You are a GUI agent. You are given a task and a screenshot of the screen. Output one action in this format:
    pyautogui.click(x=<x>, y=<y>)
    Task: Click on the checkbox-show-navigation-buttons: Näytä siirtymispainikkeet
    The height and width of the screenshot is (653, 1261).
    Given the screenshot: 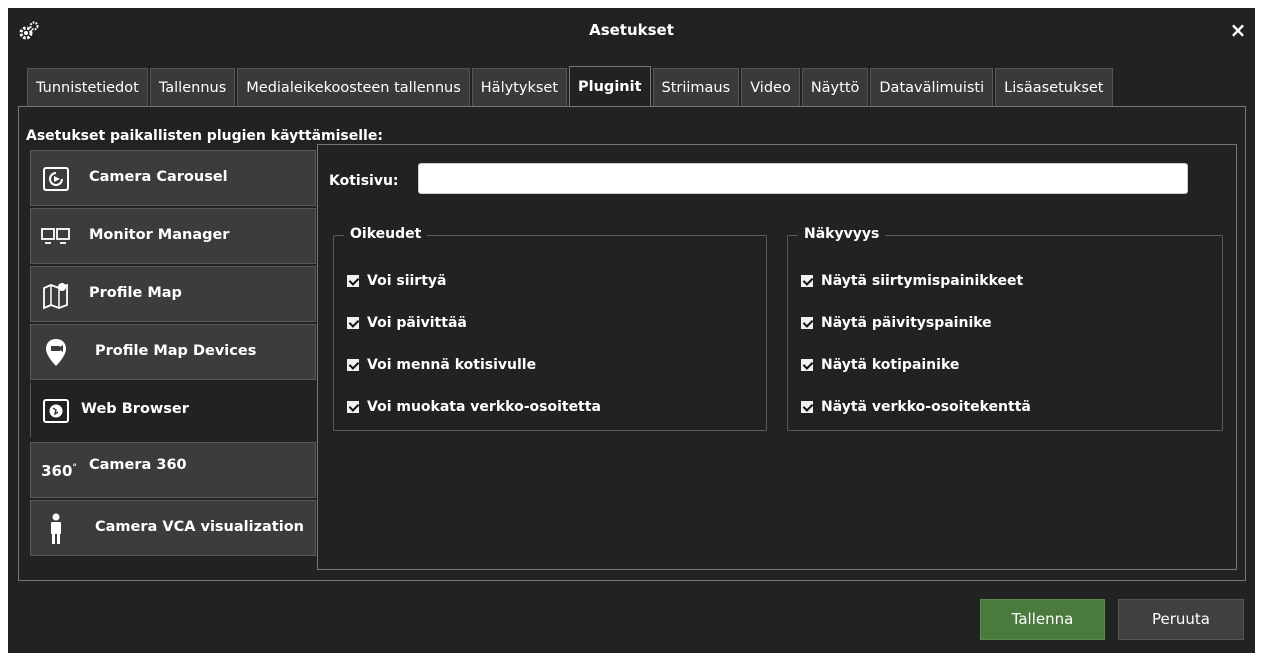 What is the action you would take?
    pyautogui.click(x=912, y=281)
    